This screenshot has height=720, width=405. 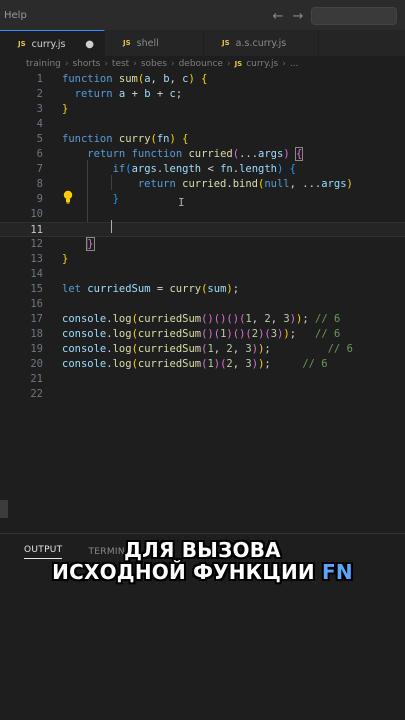 I want to click on tab-a-s-curry-js: JS a.s.curry.js, so click(x=261, y=43).